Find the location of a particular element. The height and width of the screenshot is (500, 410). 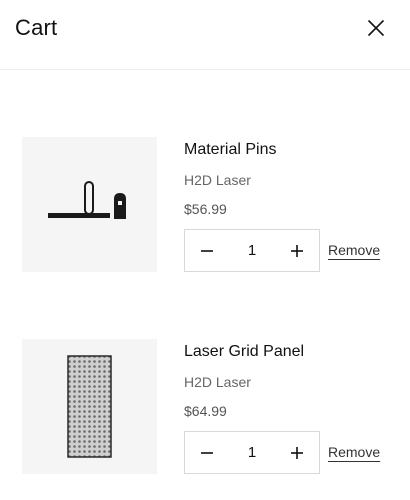

product-image-laser-grid-panel is located at coordinates (89, 406).